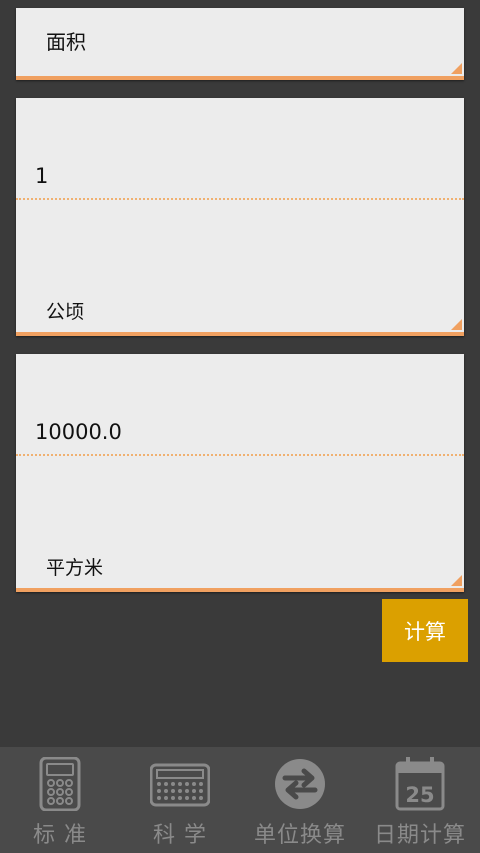  I want to click on output-value-field: 10000.0, so click(78, 432).